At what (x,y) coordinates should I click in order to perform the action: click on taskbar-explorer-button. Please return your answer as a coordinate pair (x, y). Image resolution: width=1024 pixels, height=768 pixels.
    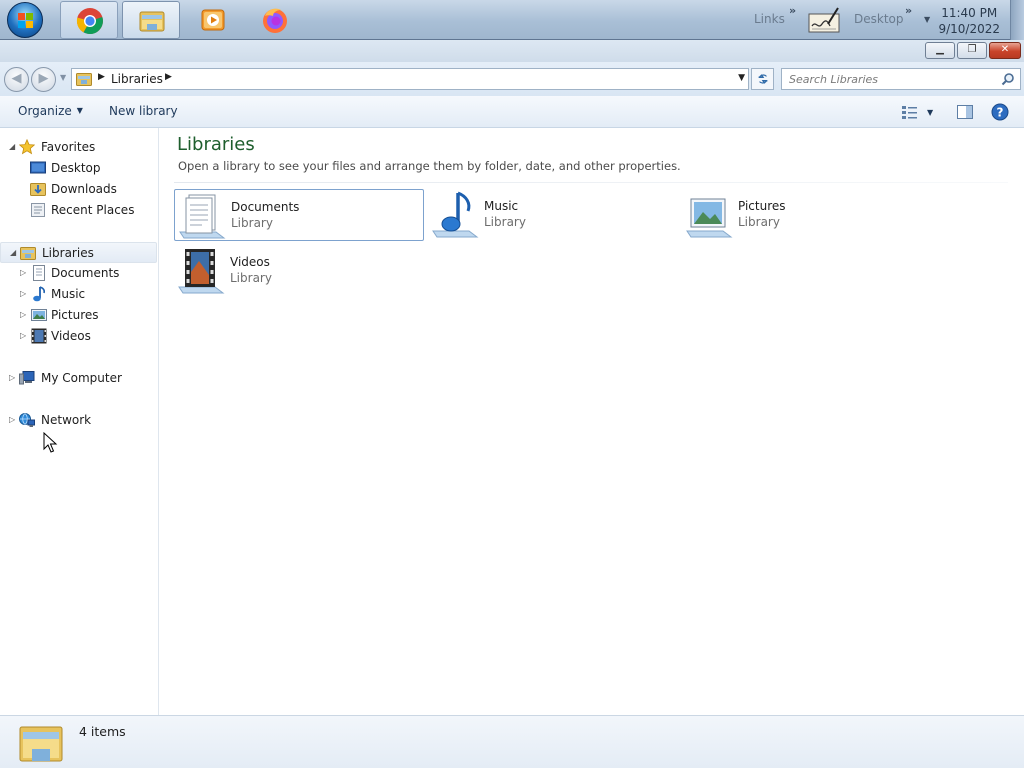
    Looking at the image, I should click on (151, 20).